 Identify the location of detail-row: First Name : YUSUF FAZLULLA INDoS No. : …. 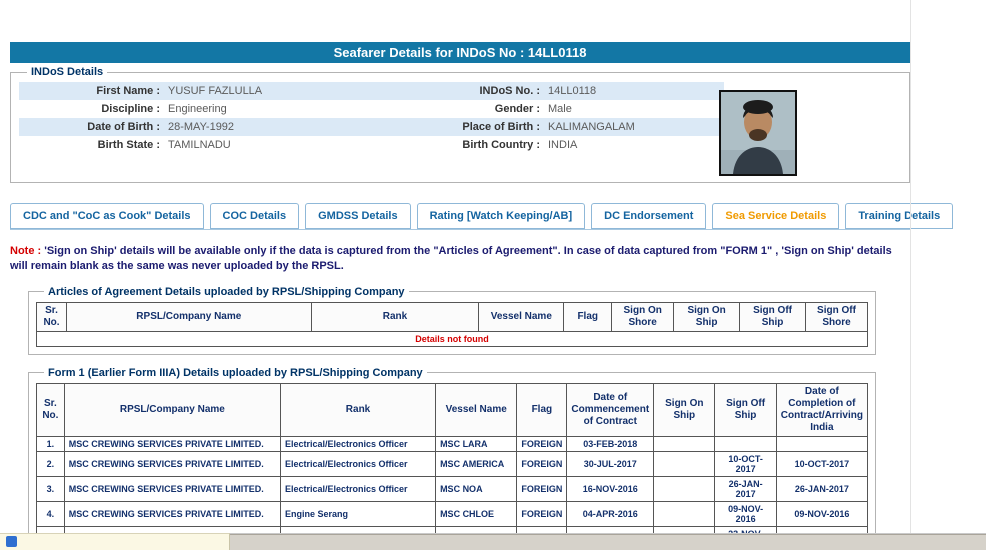
(371, 91).